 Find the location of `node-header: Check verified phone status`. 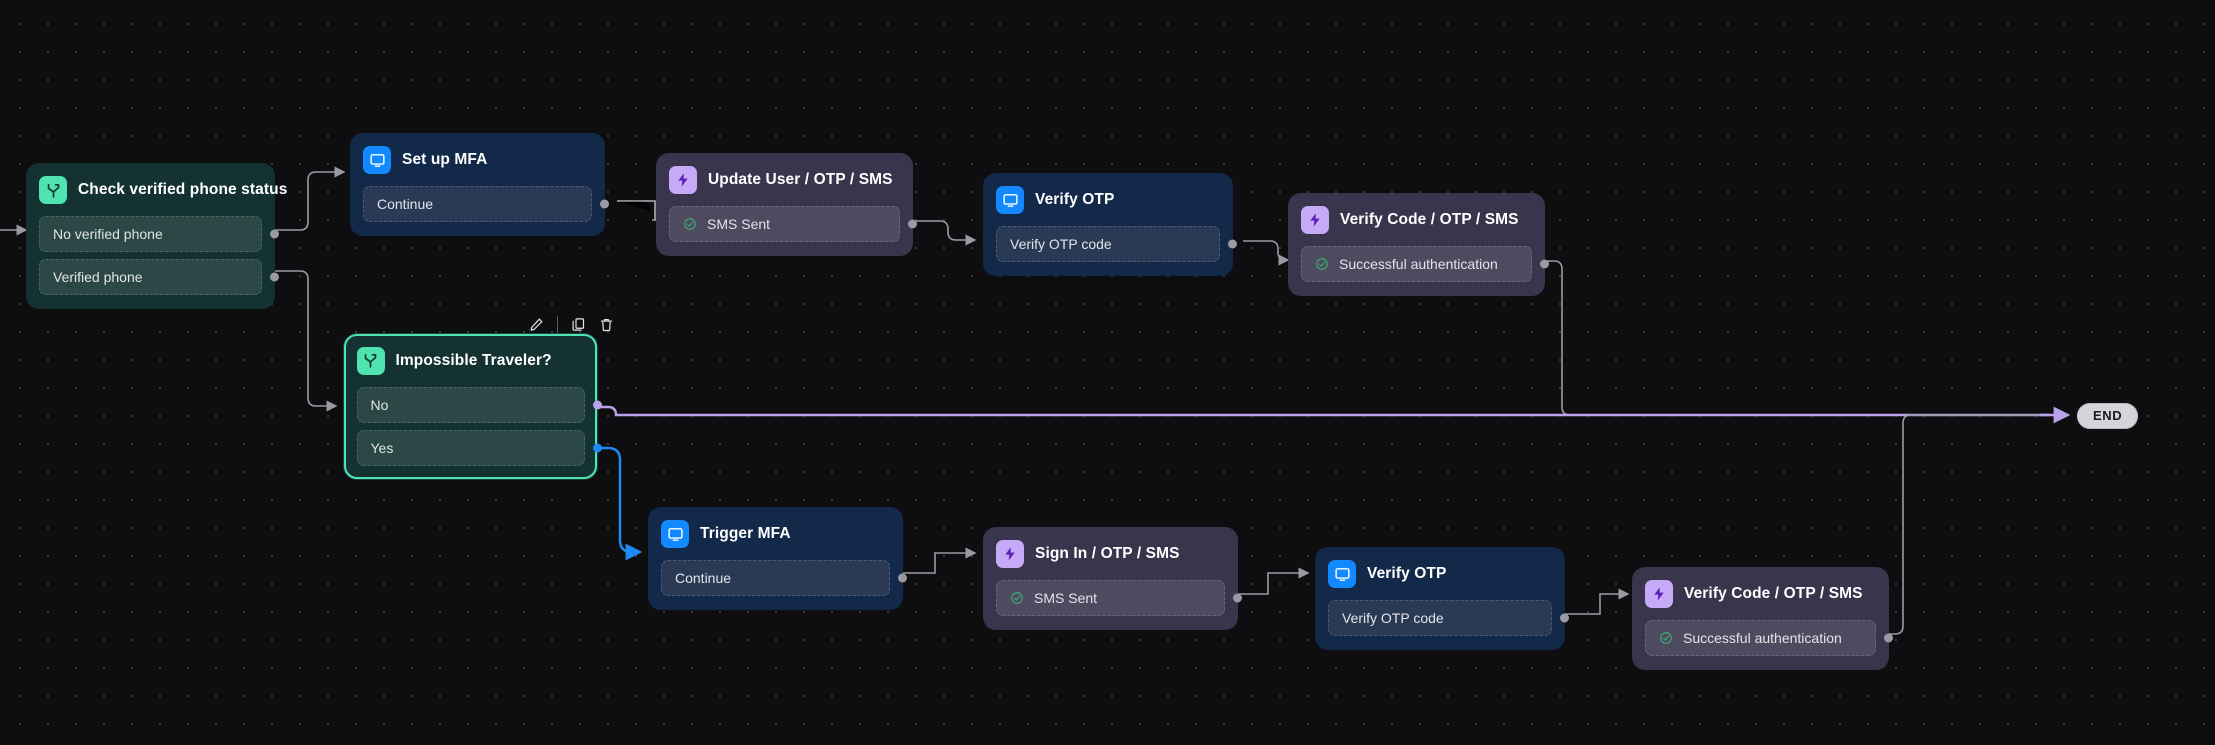

node-header: Check verified phone status is located at coordinates (163, 190).